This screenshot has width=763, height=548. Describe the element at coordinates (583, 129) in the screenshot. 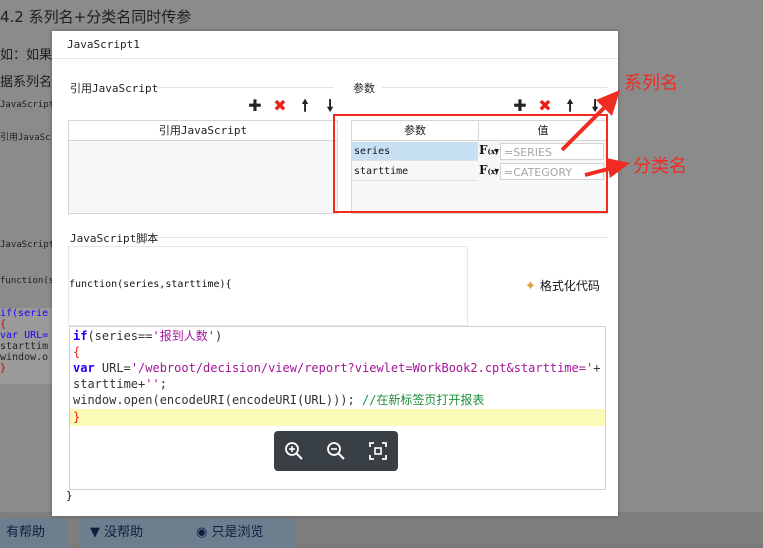

I see `series-arrow-line` at that location.